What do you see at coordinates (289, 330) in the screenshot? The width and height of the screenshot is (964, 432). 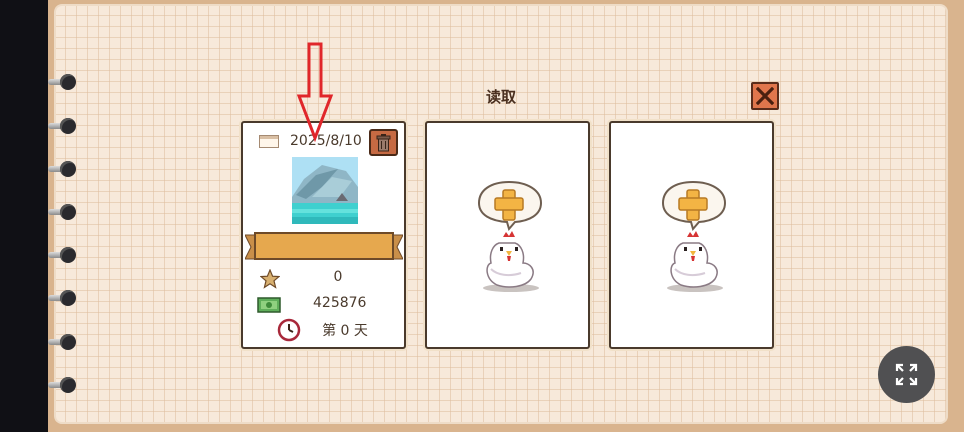 I see `clock-icon` at bounding box center [289, 330].